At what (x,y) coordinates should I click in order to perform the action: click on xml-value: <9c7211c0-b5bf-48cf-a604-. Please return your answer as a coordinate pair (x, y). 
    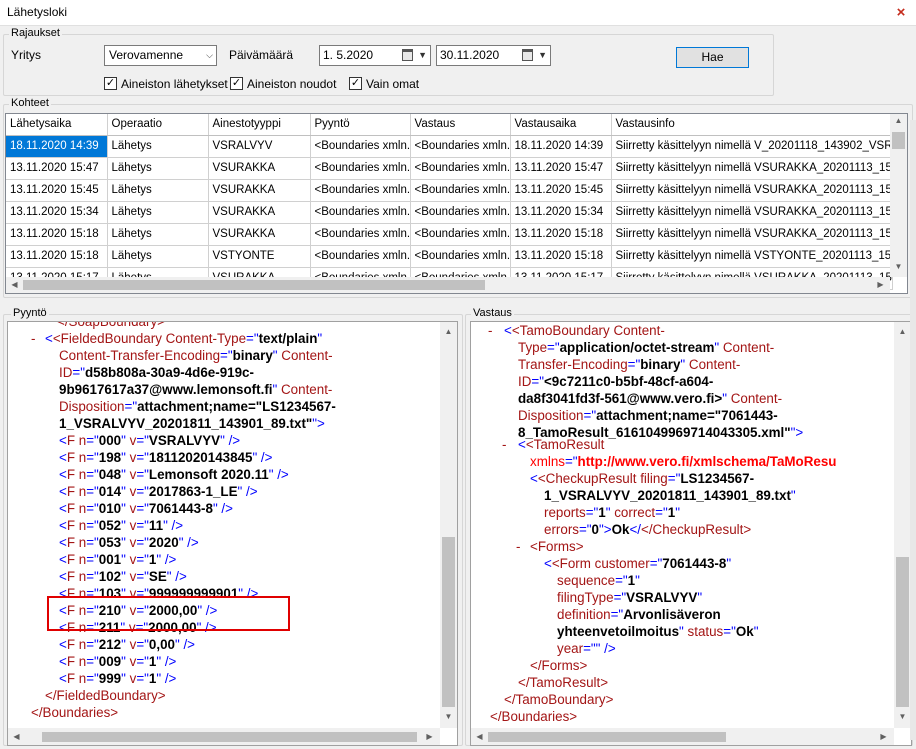
    Looking at the image, I should click on (628, 381).